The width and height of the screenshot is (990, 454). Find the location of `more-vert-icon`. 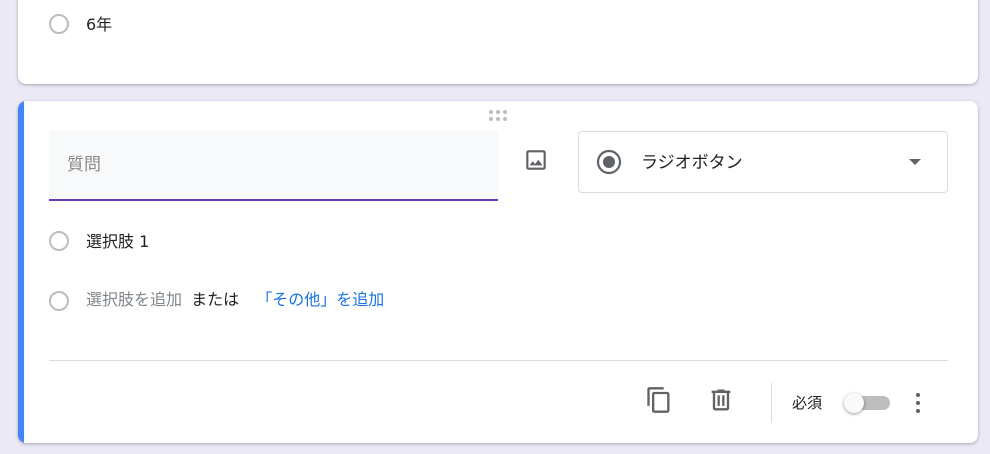

more-vert-icon is located at coordinates (918, 403).